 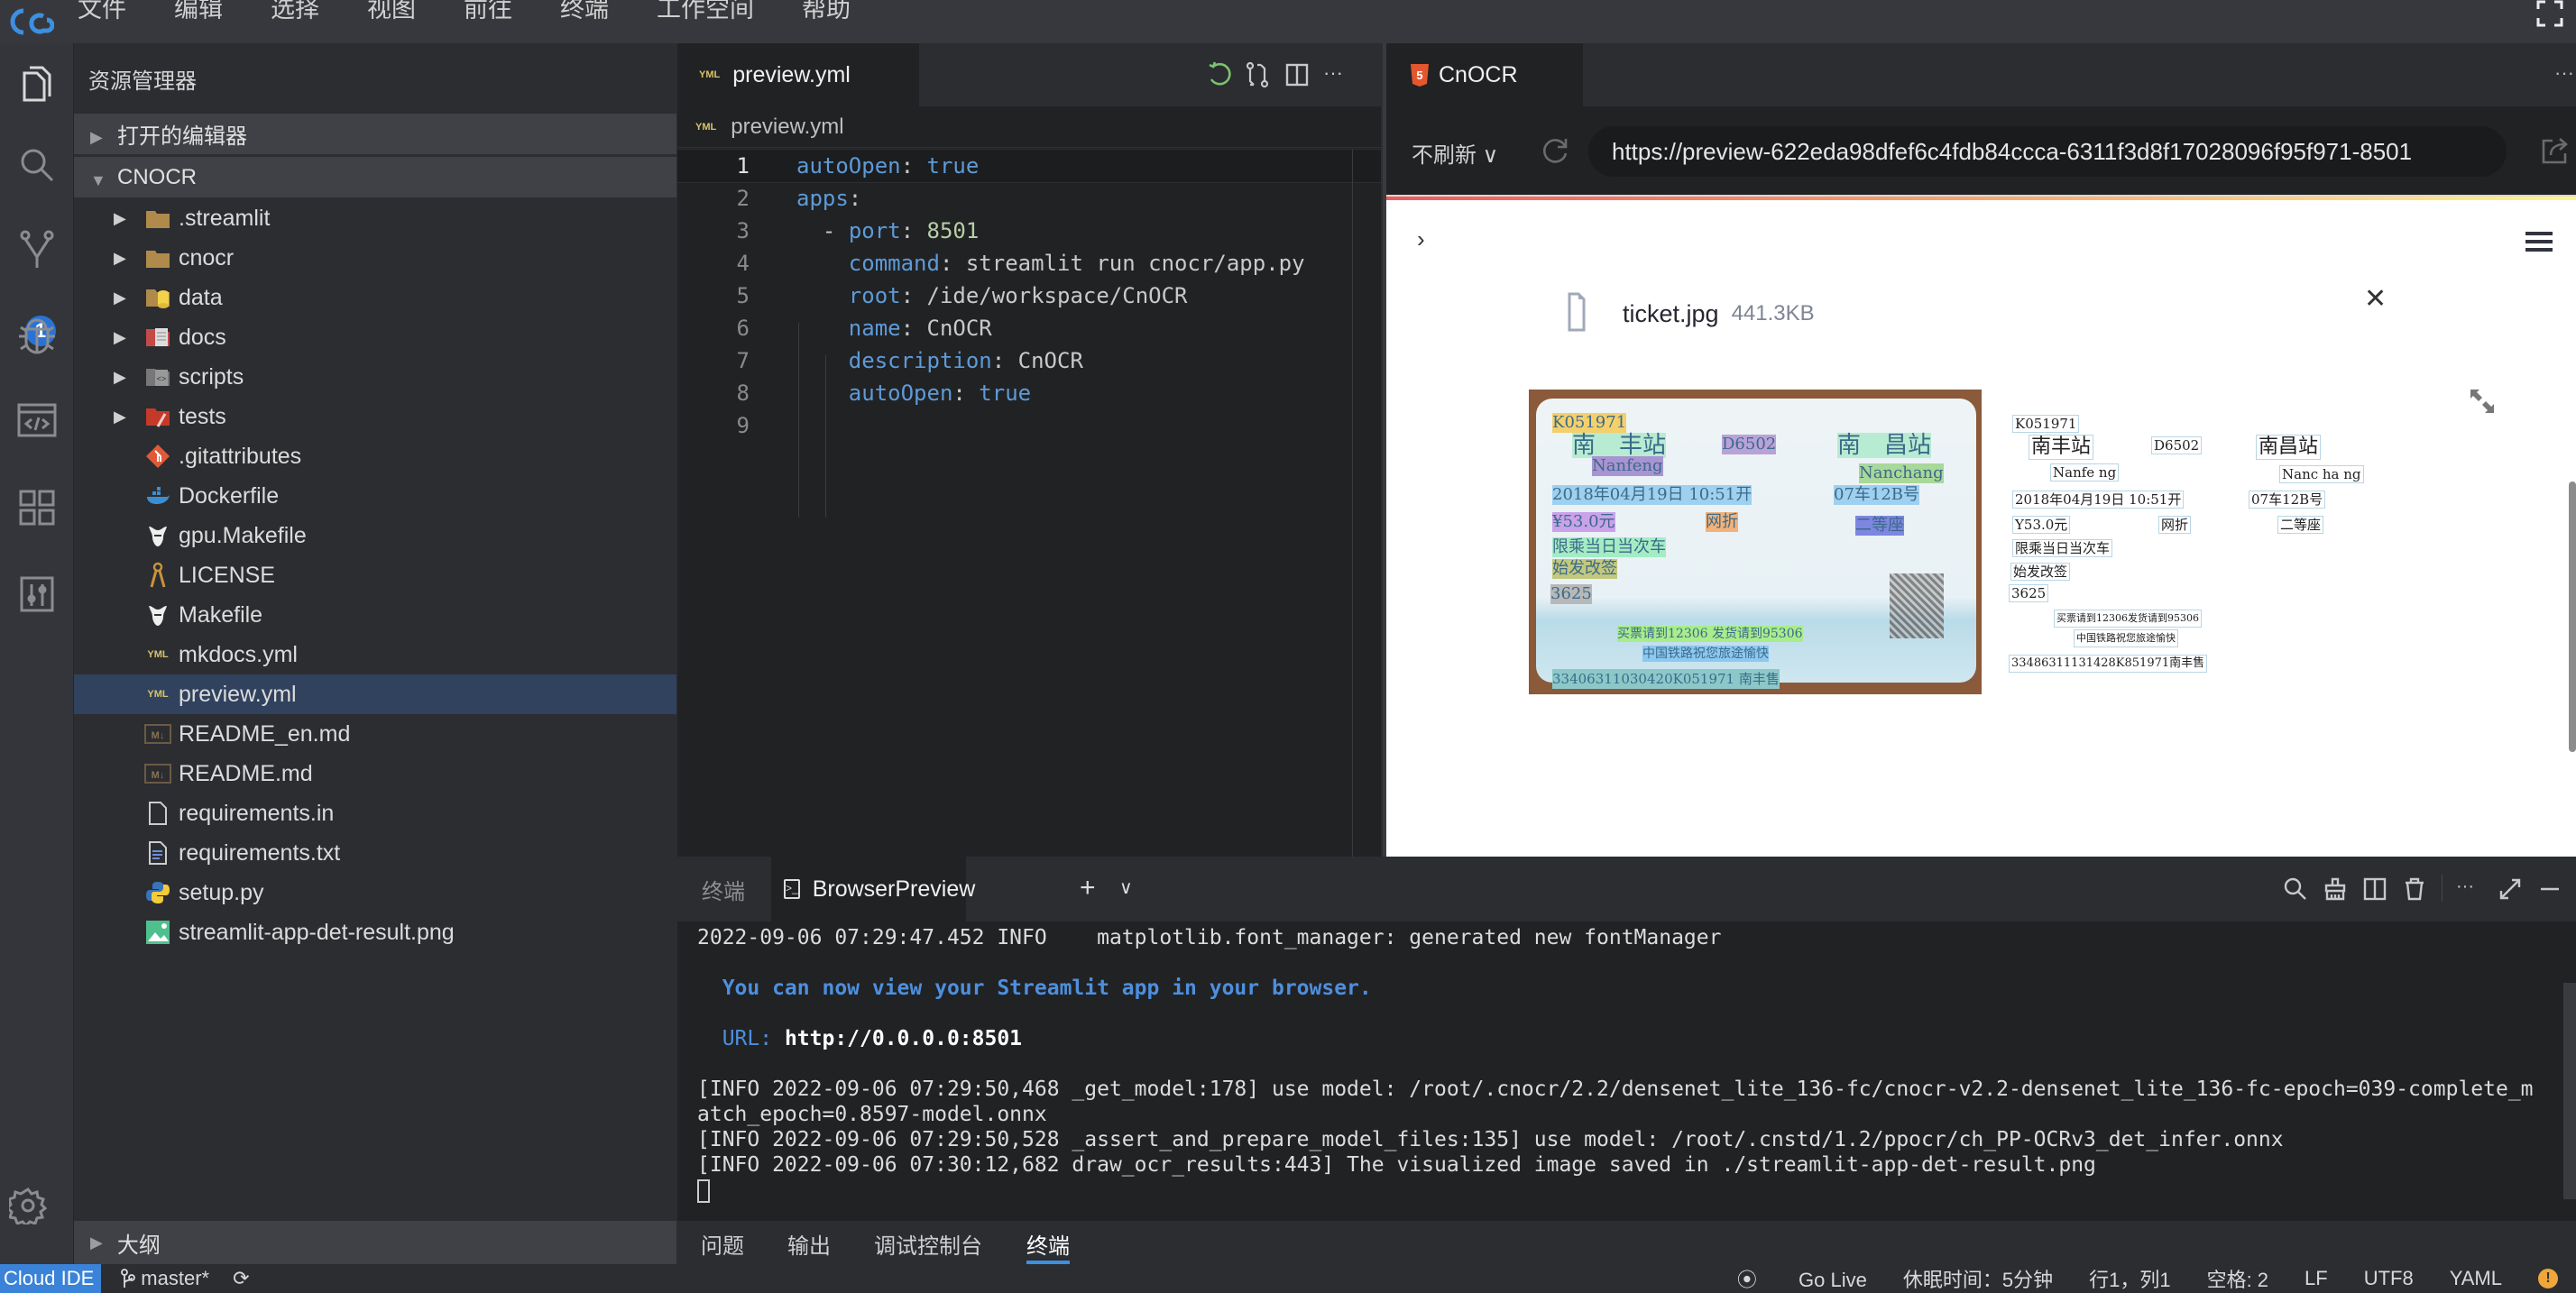 I want to click on clear-terminal-icon, so click(x=2335, y=889).